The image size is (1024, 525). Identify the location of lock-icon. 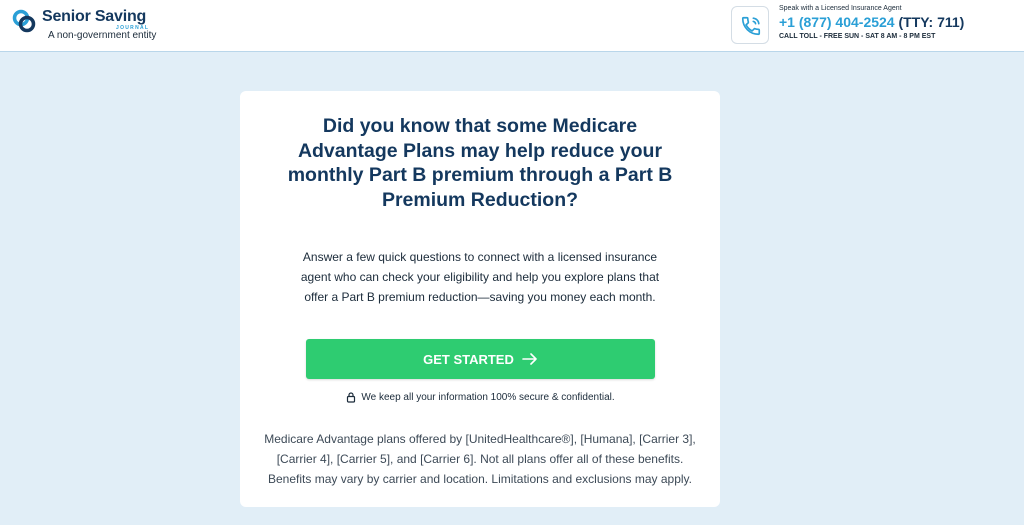
(351, 397).